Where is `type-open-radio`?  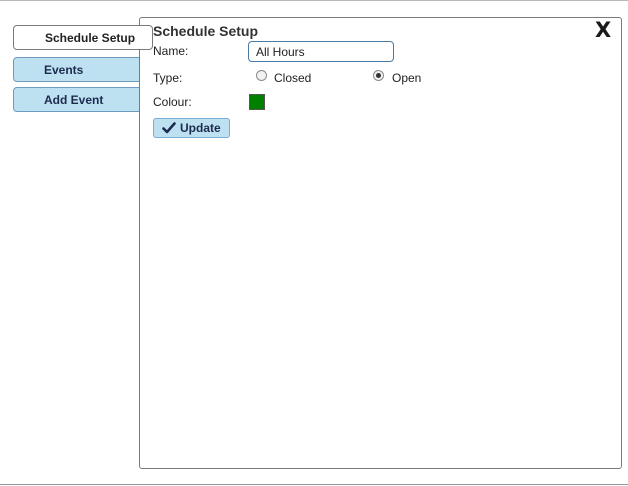
type-open-radio is located at coordinates (378, 75).